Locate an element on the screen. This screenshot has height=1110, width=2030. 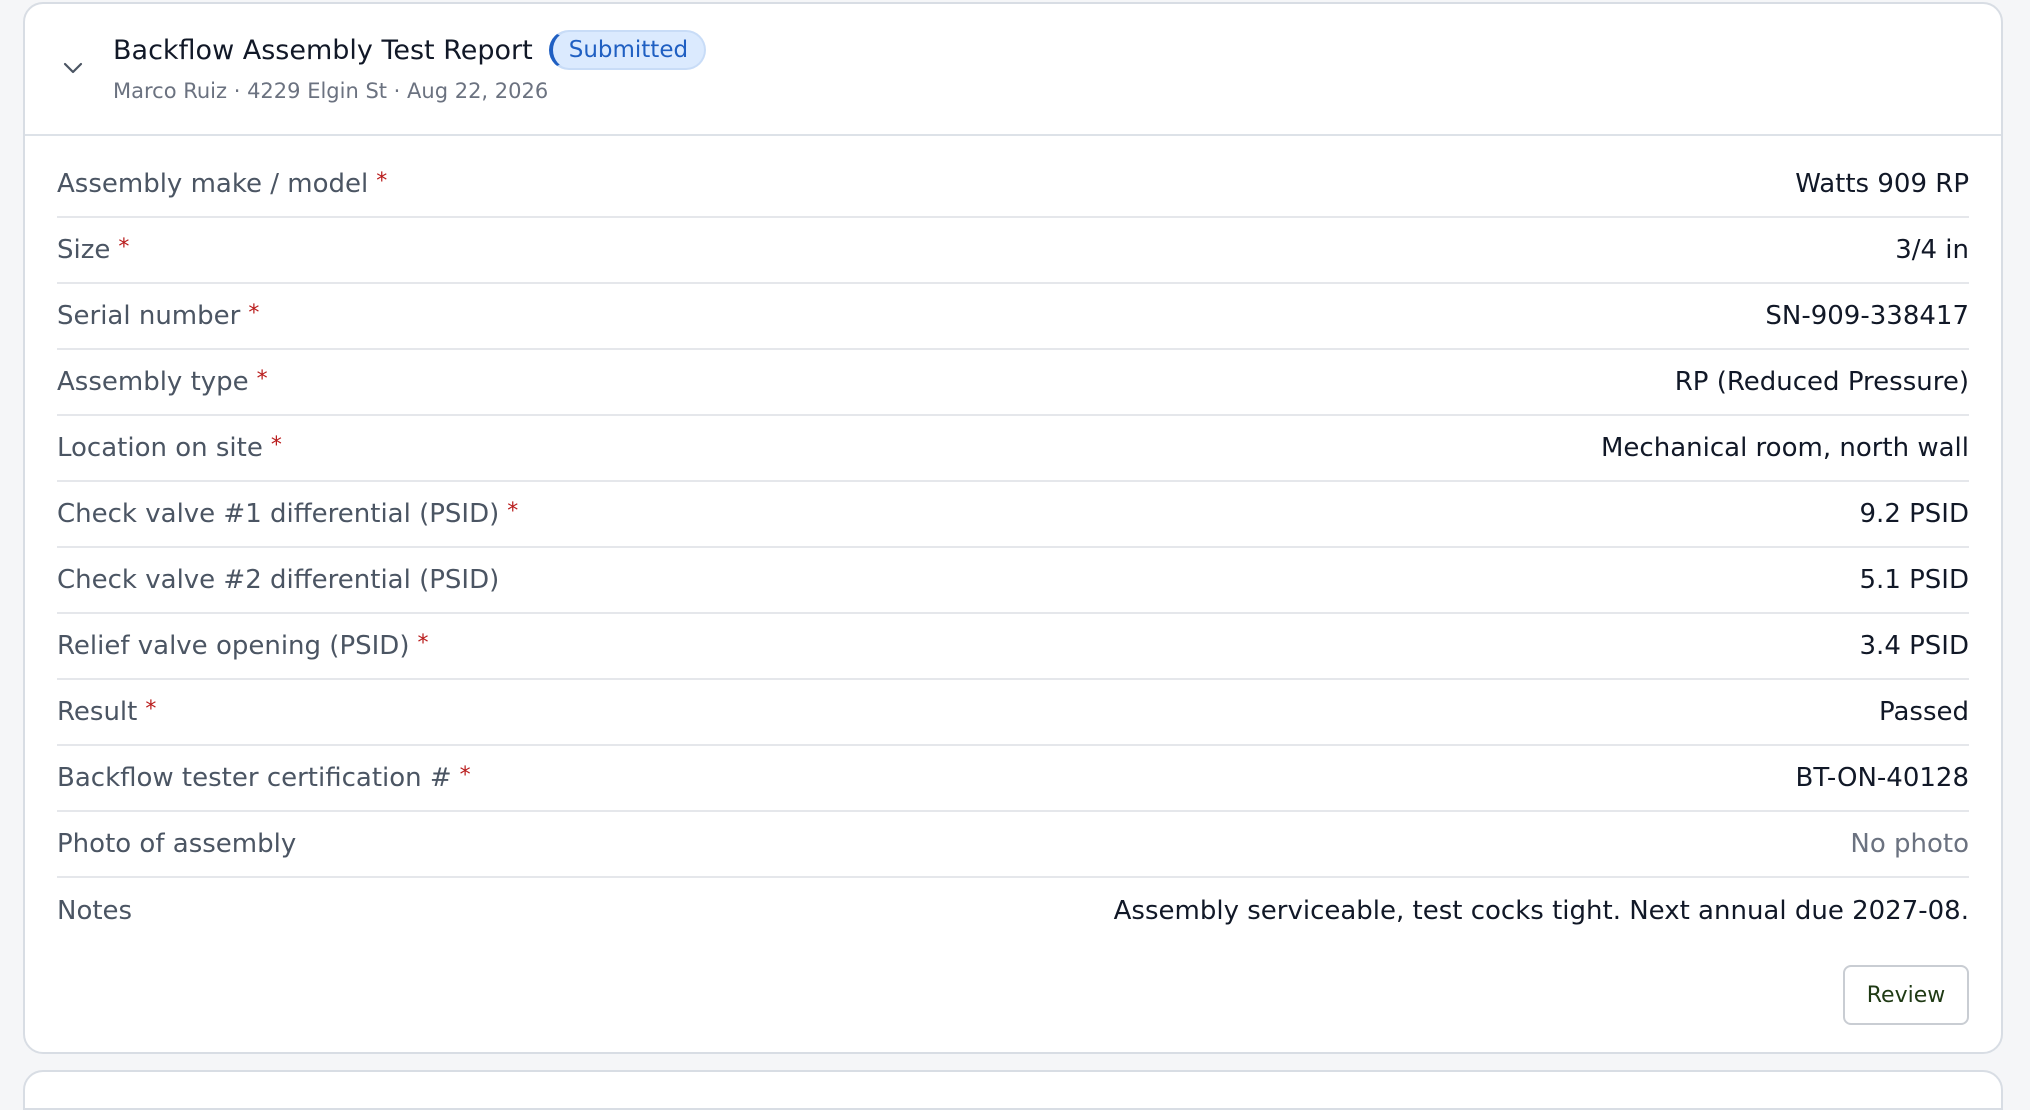
next-report-card is located at coordinates (1013, 1090).